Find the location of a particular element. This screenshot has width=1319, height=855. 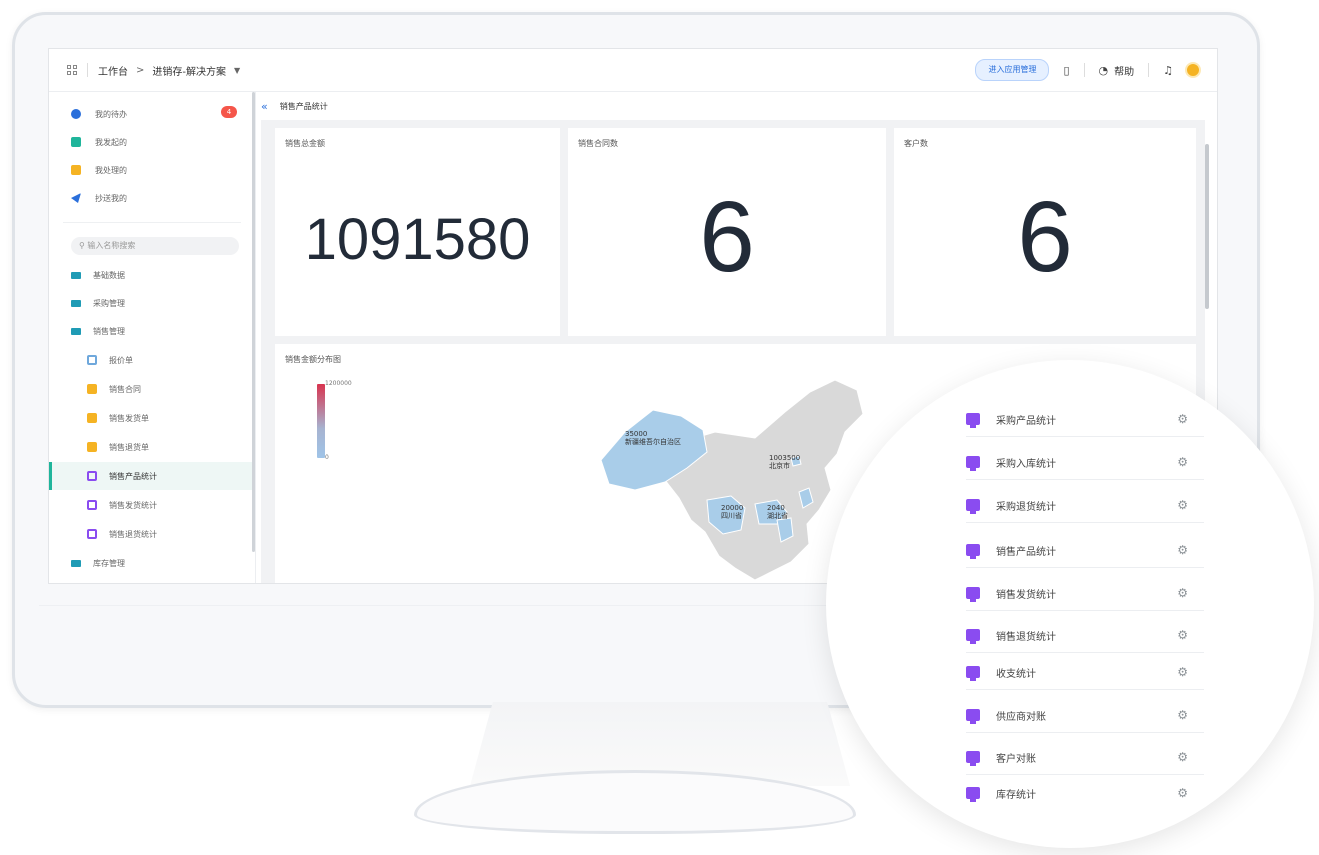

map-legend-gradient is located at coordinates (321, 421).